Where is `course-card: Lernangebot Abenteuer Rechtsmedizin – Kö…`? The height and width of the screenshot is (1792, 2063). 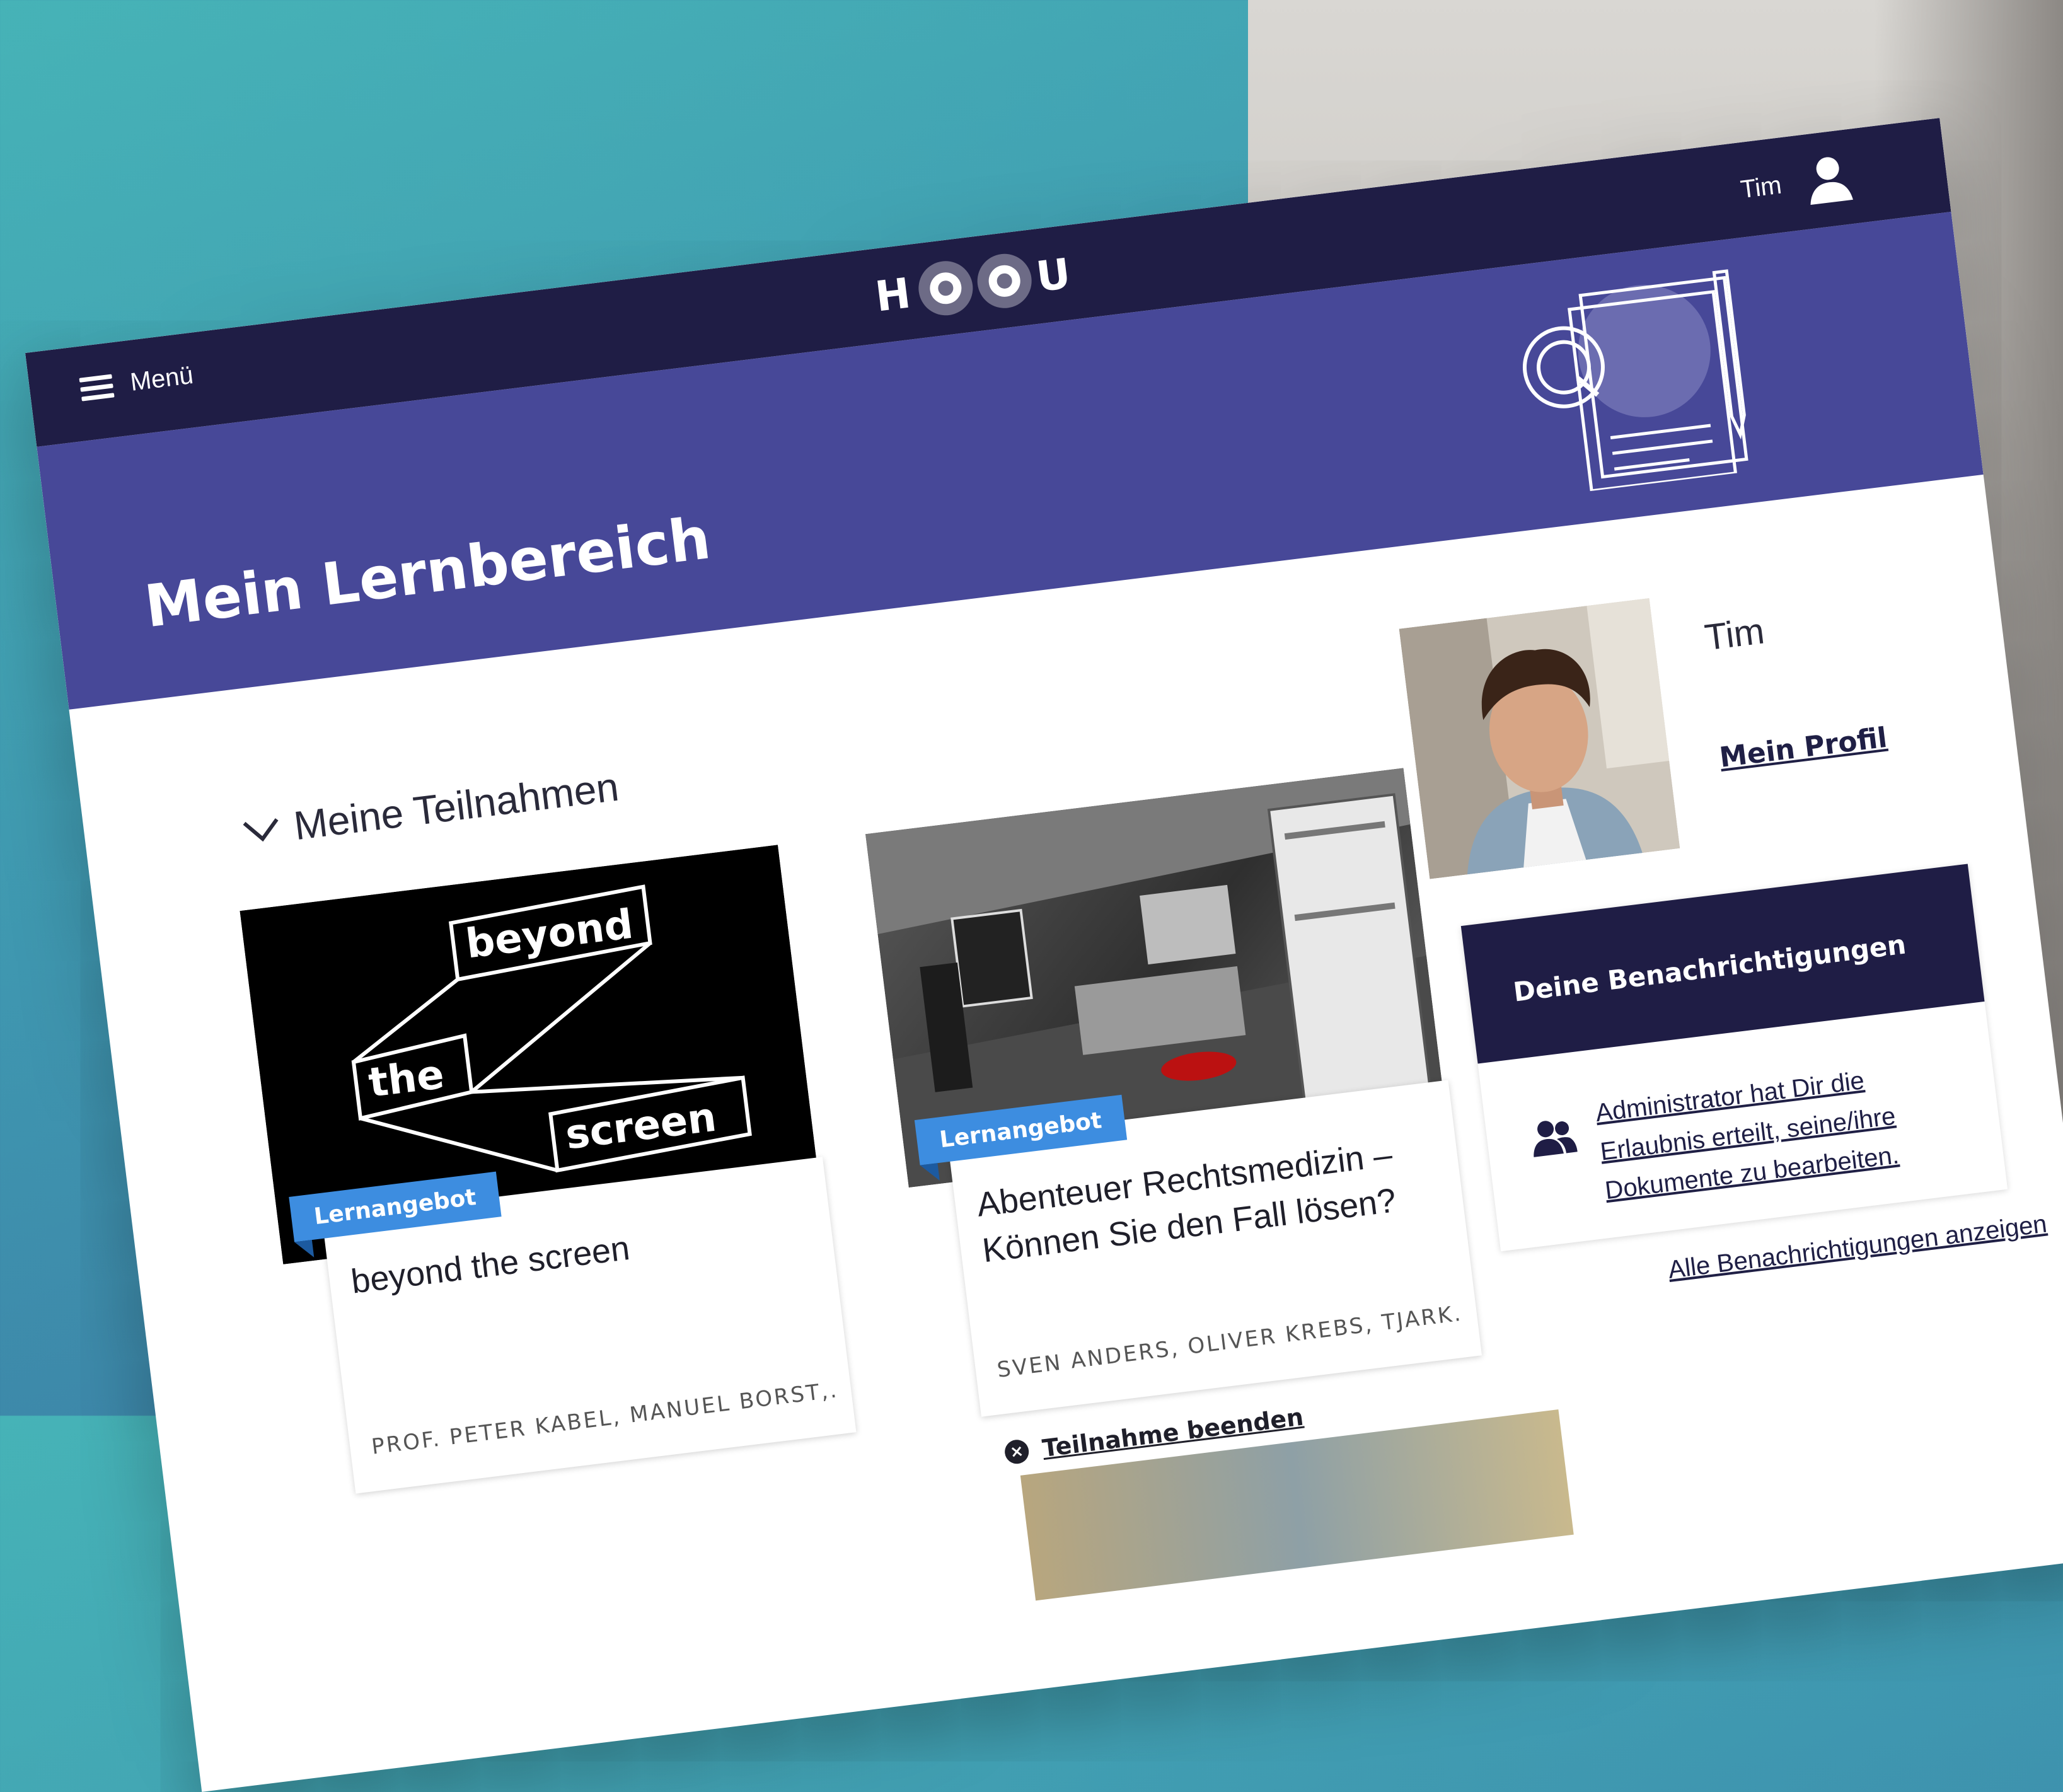 course-card: Lernangebot Abenteuer Rechtsmedizin – Kö… is located at coordinates (1173, 1093).